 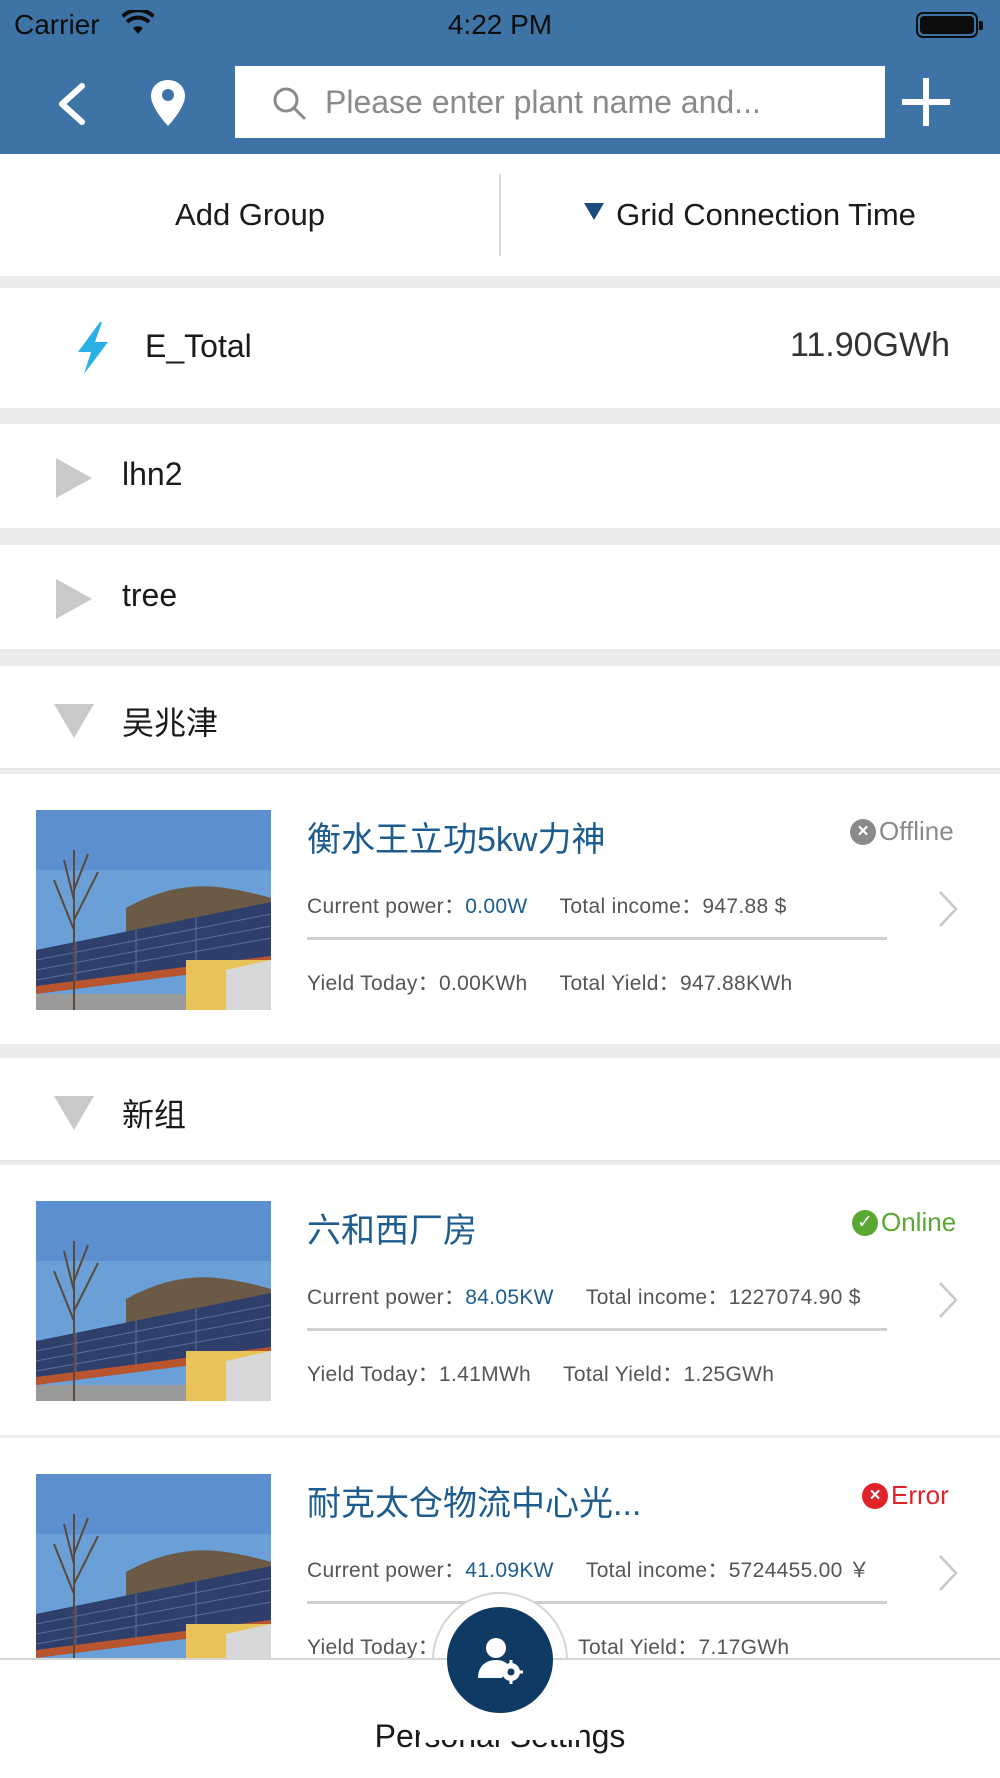 What do you see at coordinates (865, 1222) in the screenshot?
I see `check-circle-icon: ✓` at bounding box center [865, 1222].